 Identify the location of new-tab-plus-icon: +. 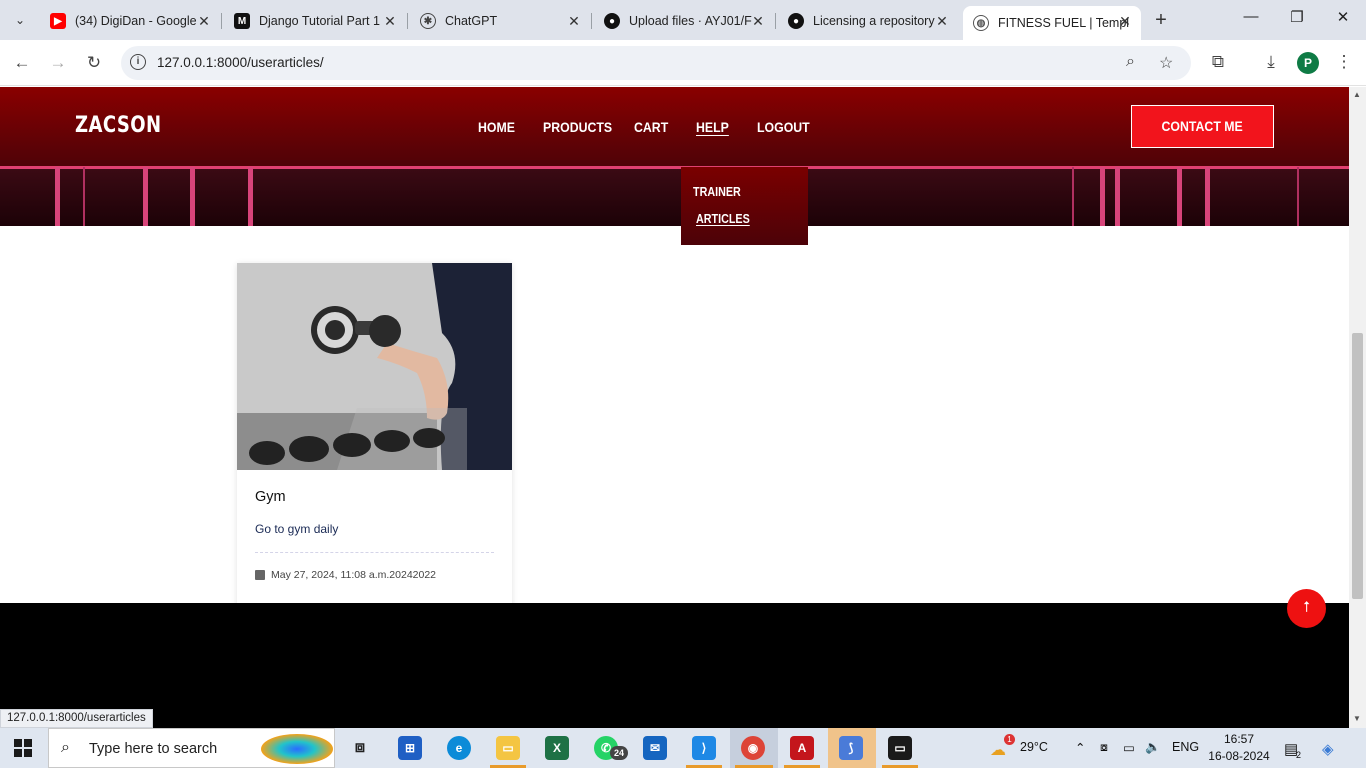
(1161, 20).